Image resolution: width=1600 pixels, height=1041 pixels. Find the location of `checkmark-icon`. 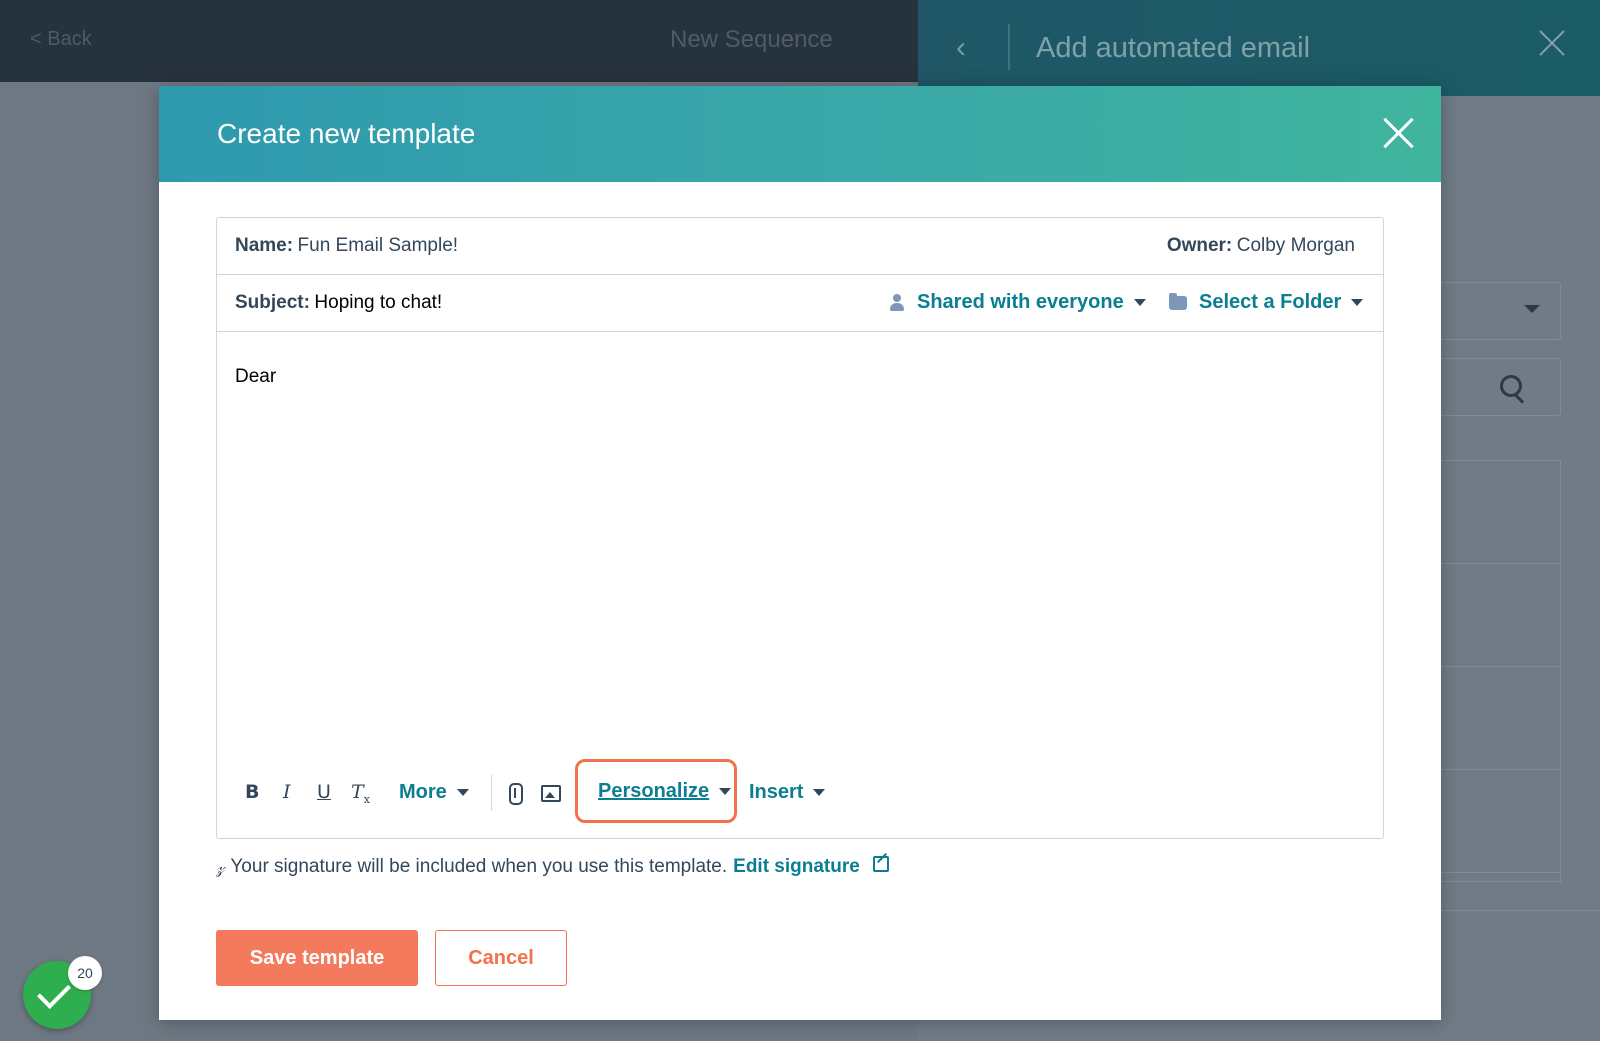

checkmark-icon is located at coordinates (54, 992).